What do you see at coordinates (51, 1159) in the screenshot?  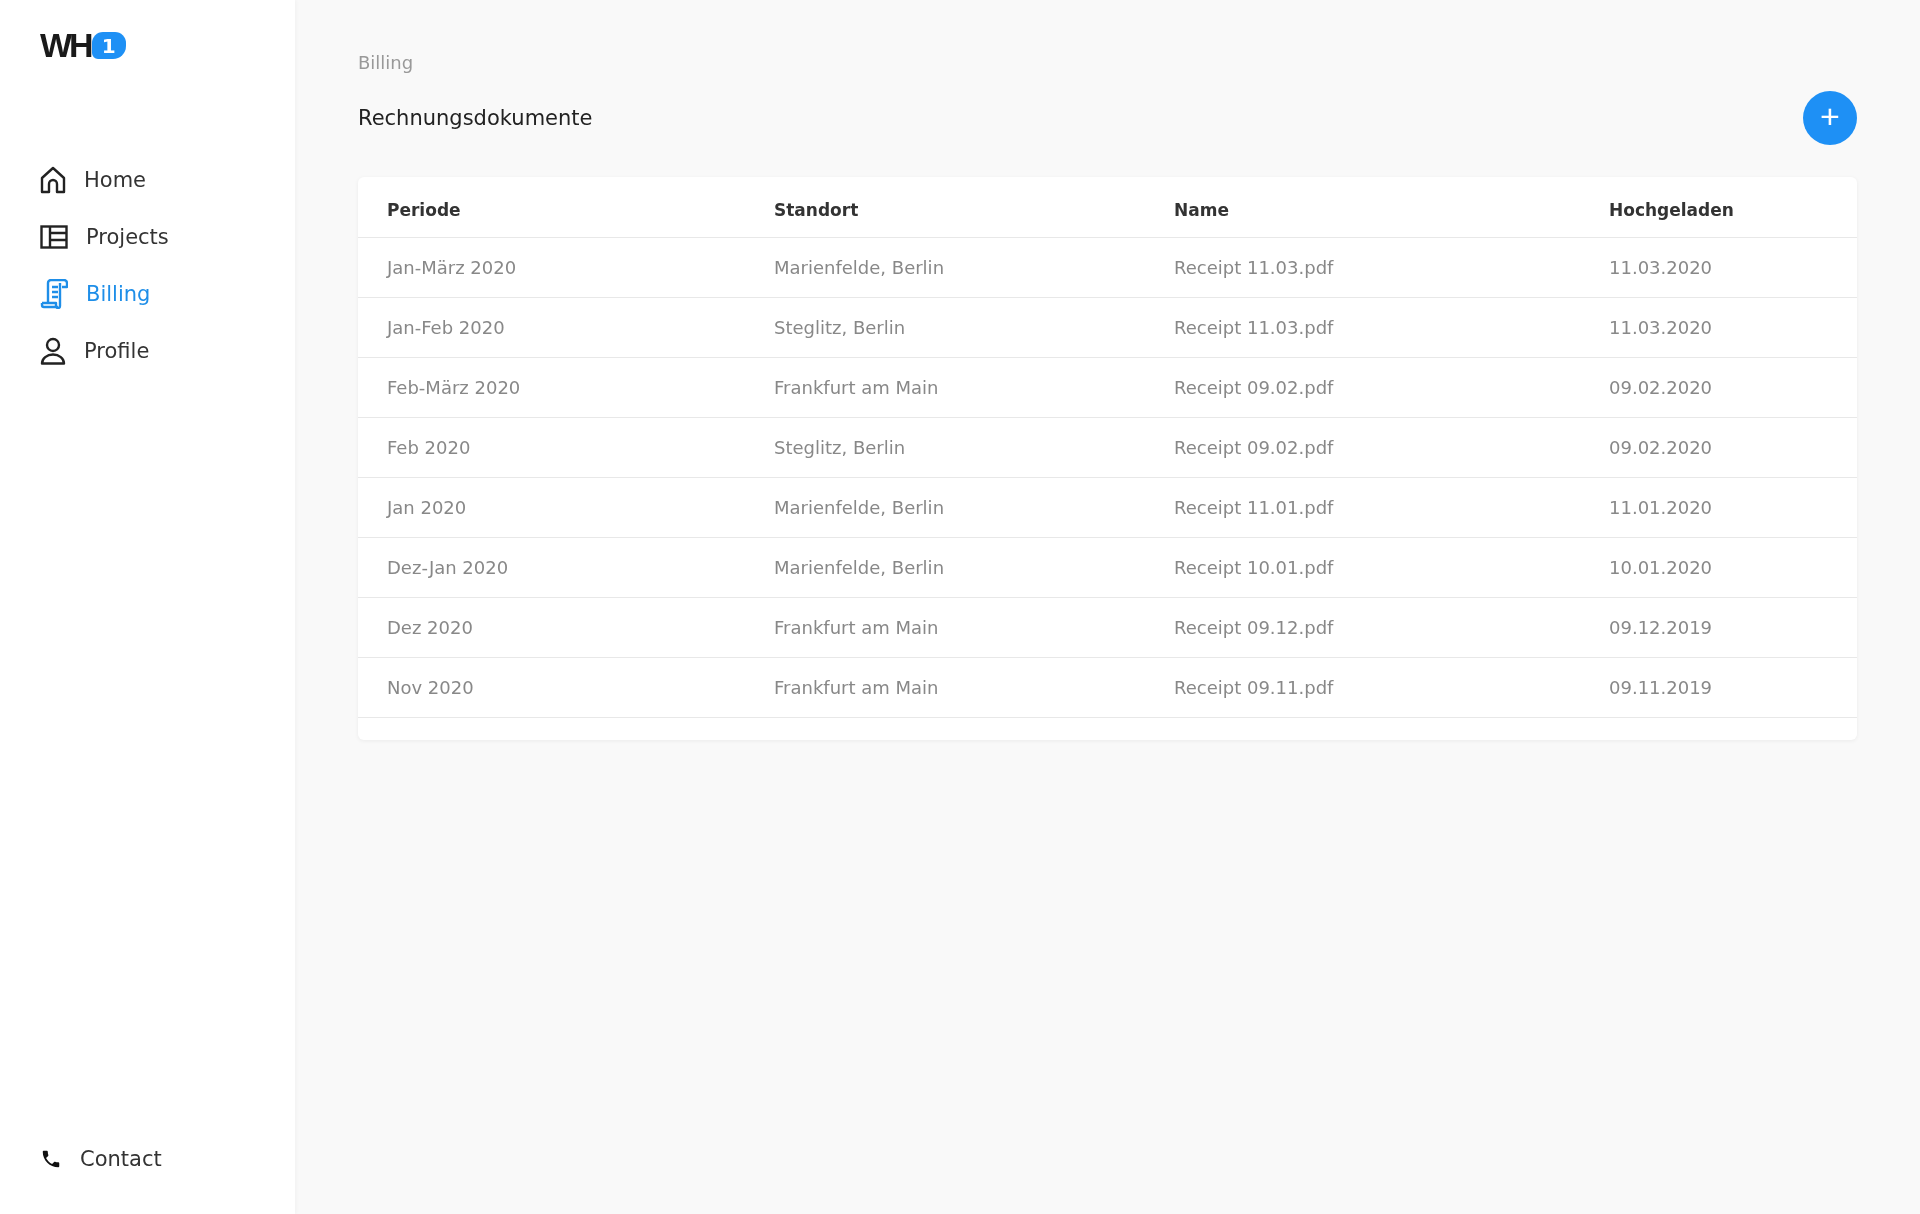 I see `phone-icon` at bounding box center [51, 1159].